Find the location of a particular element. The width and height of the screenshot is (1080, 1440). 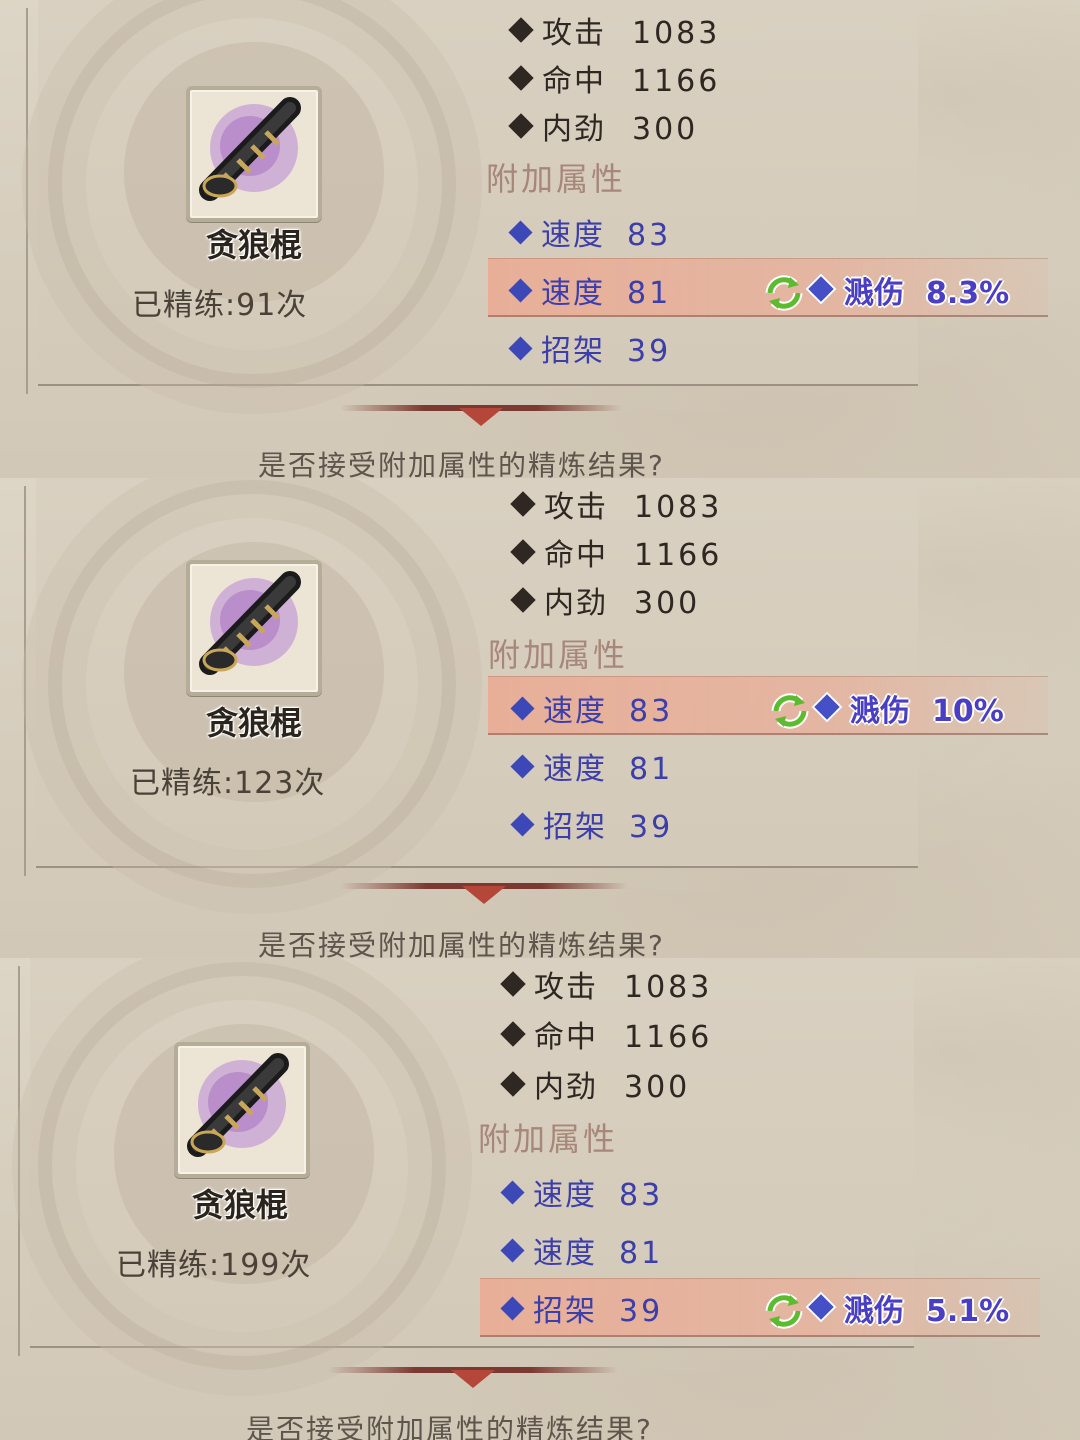

new-attribute-result: 溅伤 10% is located at coordinates (887, 711).